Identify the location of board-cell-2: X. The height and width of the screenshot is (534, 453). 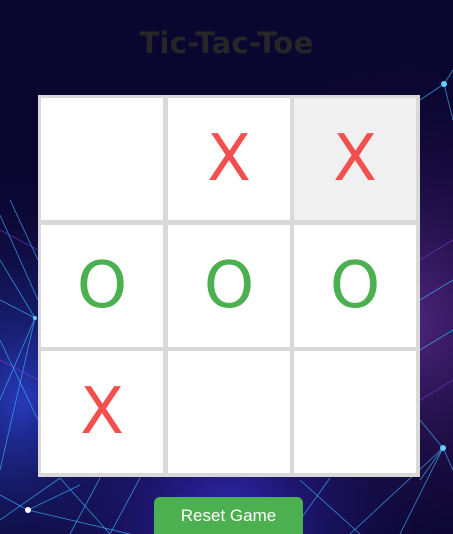
(229, 159).